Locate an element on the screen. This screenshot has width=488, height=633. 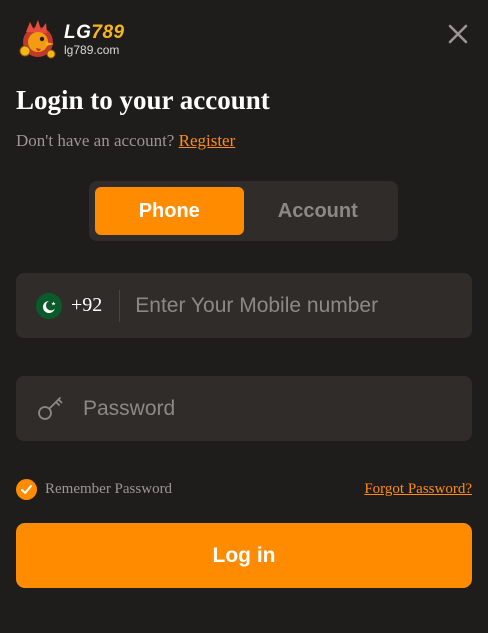
field-divider is located at coordinates (120, 305).